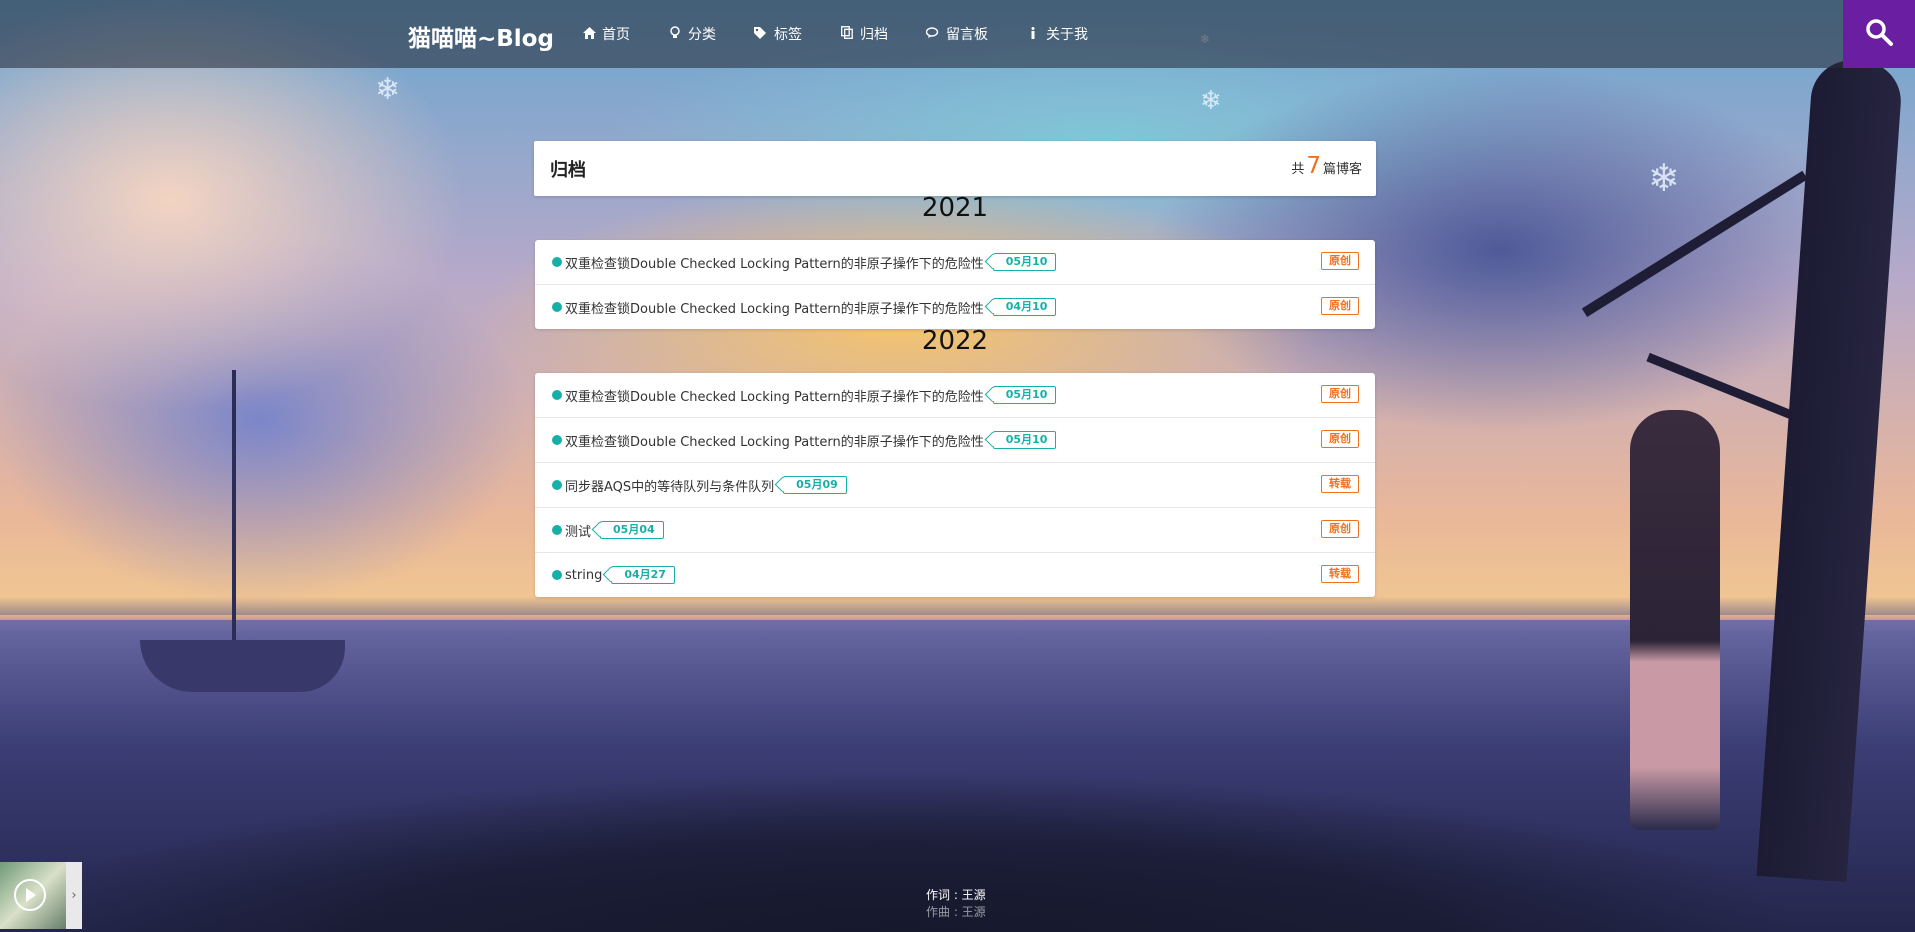  Describe the element at coordinates (956, 904) in the screenshot. I see `lyrics-display: 作词 : 王源 作曲 : 王源` at that location.